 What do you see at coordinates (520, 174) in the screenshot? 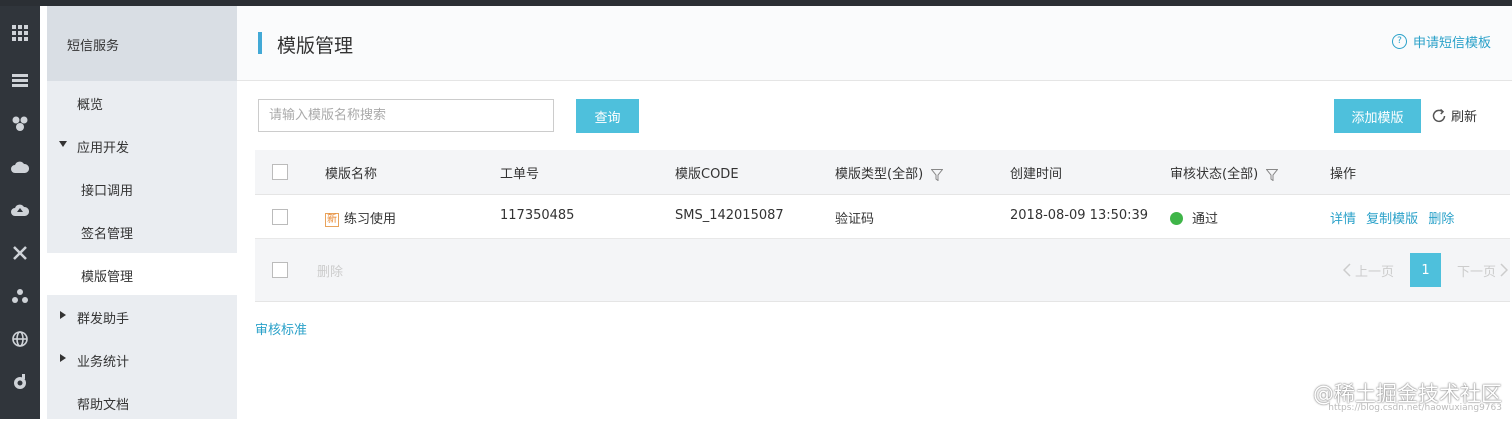
I see `column-header: 工单号` at bounding box center [520, 174].